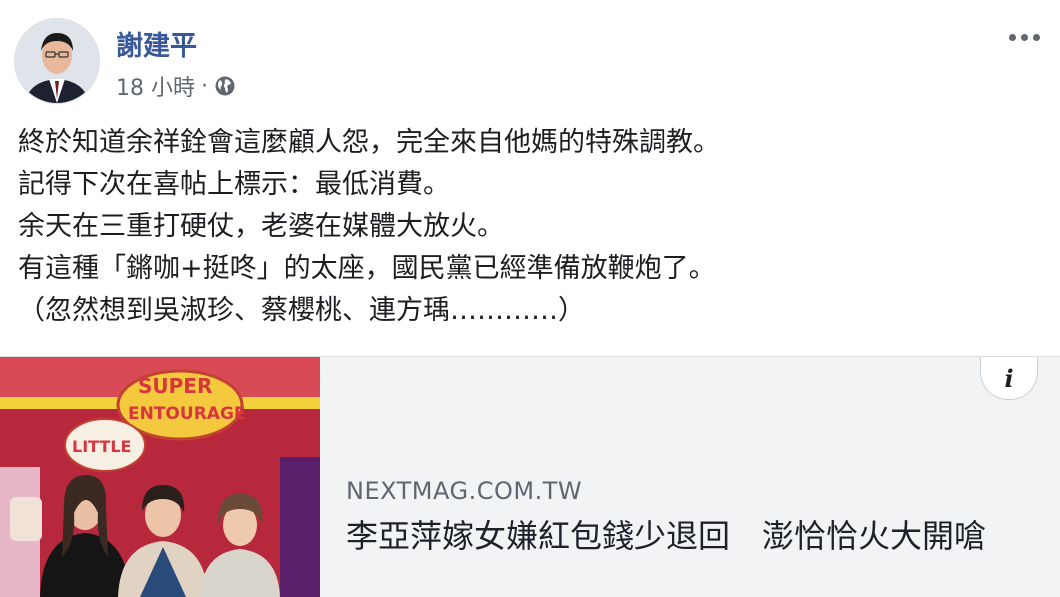 This screenshot has width=1060, height=597. Describe the element at coordinates (464, 491) in the screenshot. I see `link-domain: NEXTMAG.COM.TW` at that location.